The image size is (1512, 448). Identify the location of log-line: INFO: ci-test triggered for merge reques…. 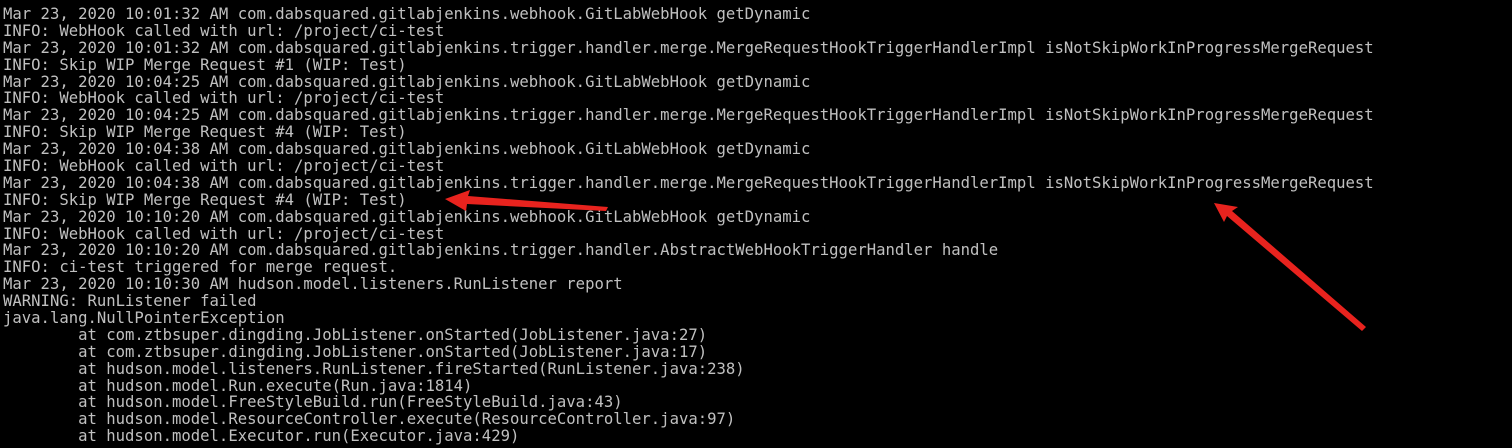
(200, 267).